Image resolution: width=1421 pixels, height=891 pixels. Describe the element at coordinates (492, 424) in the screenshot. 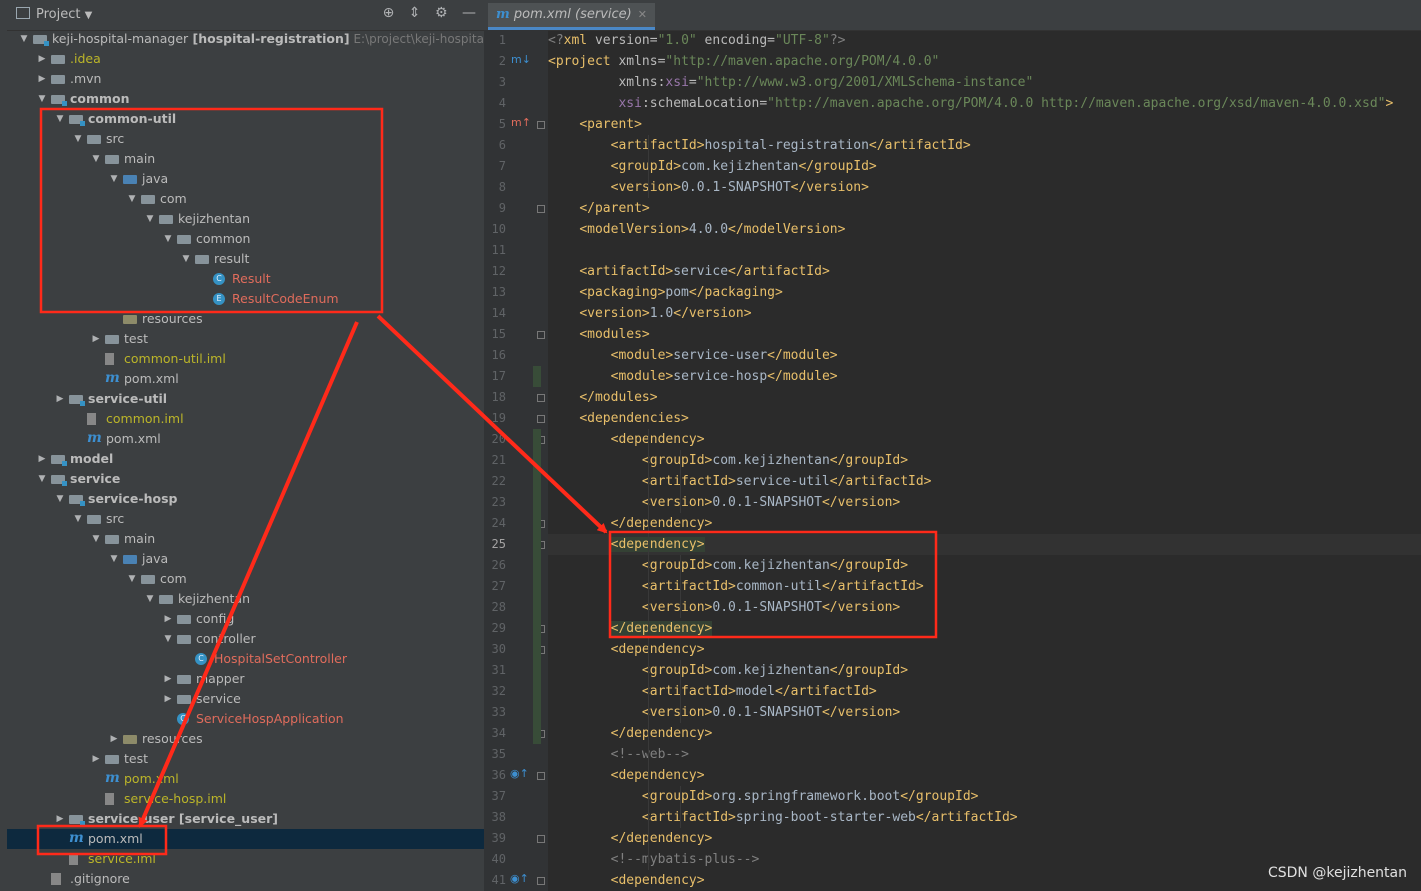

I see `arrow-to-dependency` at that location.